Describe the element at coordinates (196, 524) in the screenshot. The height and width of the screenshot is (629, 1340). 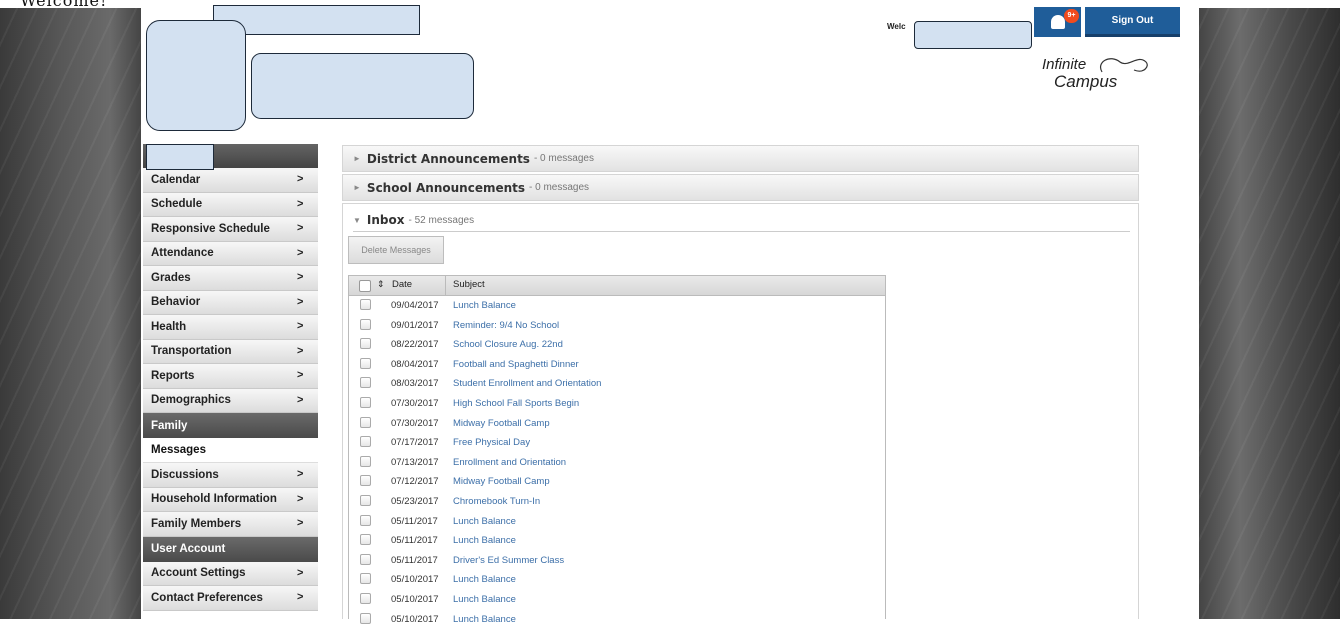
I see `sidebar-item-label: Family Members` at that location.